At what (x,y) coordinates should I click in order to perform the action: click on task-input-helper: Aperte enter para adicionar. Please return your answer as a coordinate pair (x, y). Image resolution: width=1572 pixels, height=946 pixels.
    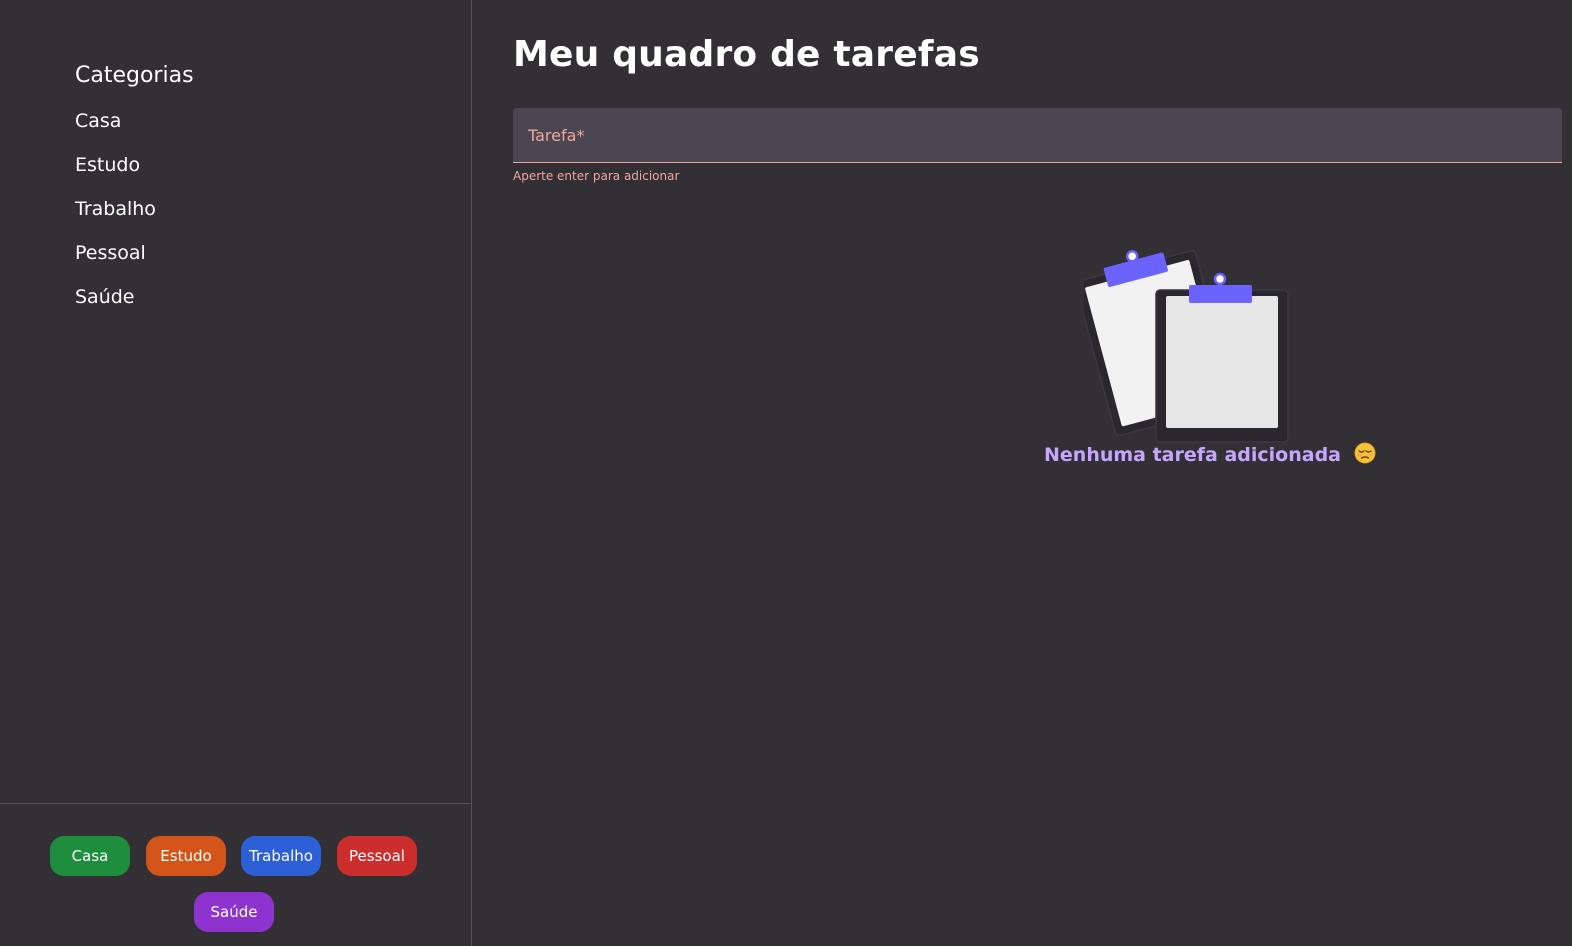
    Looking at the image, I should click on (596, 176).